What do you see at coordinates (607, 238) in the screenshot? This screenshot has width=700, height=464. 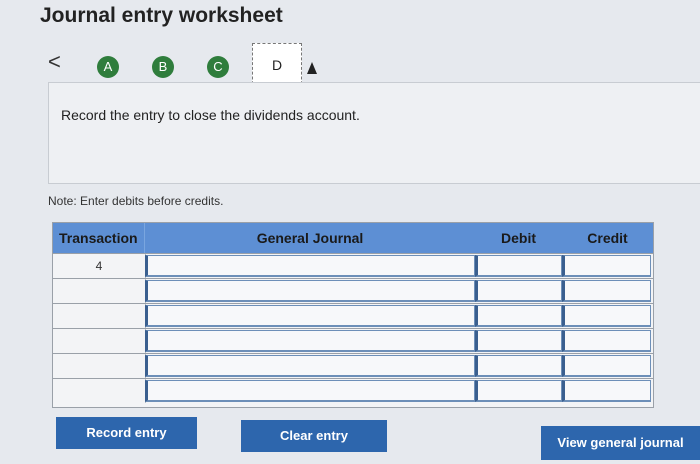 I see `header-credit: Credit` at bounding box center [607, 238].